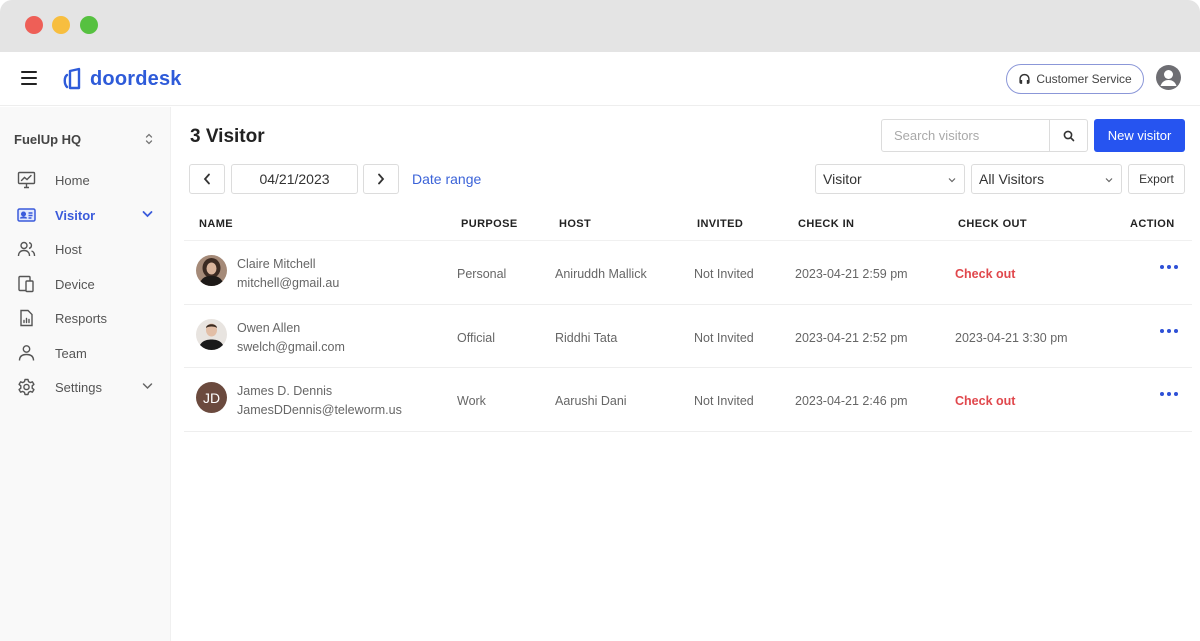  I want to click on customer-service-label: Customer Service, so click(1084, 79).